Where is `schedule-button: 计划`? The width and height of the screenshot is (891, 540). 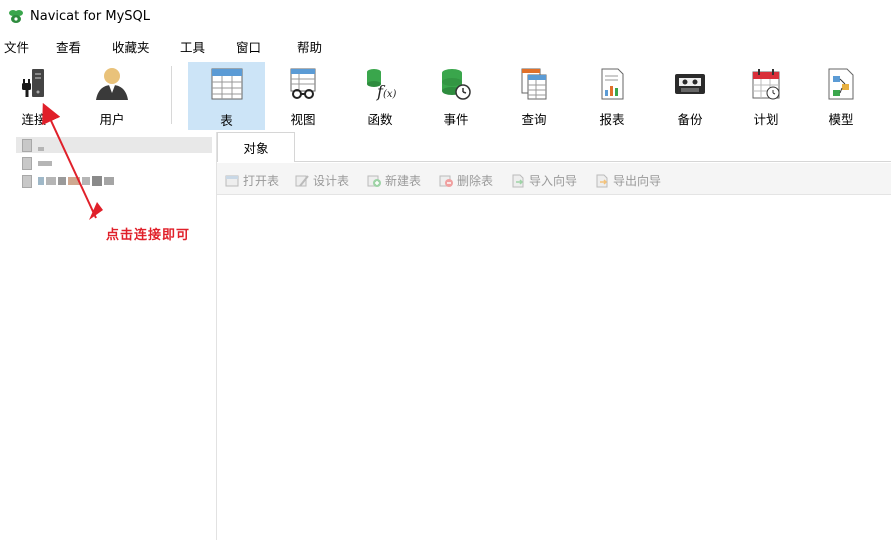 schedule-button: 计划 is located at coordinates (766, 95).